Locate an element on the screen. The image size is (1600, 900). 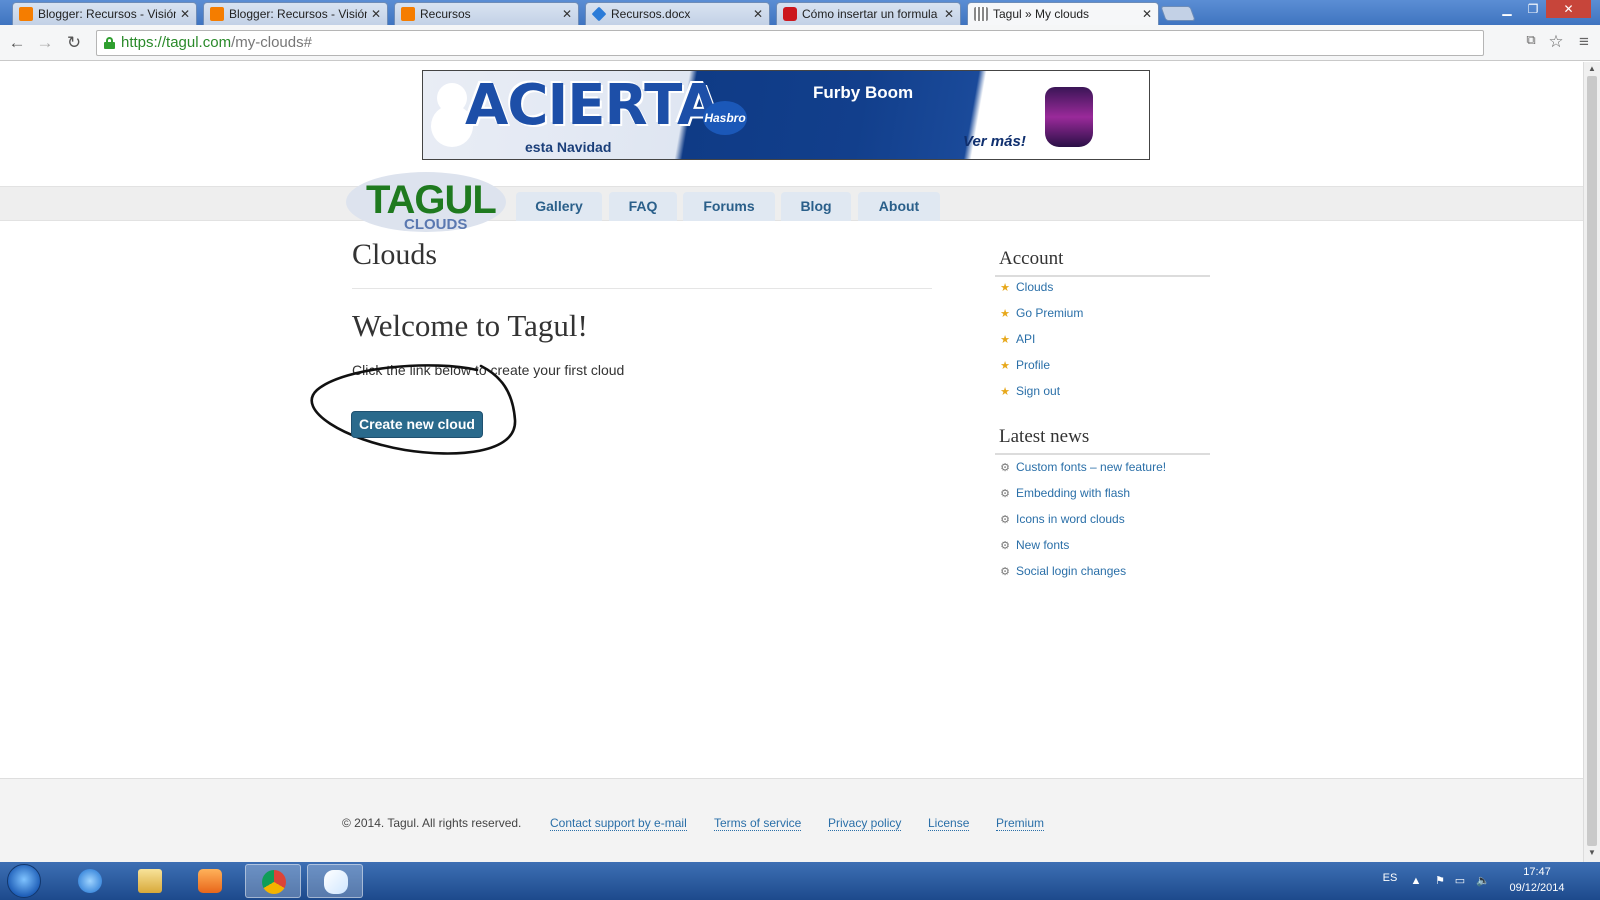
vertical-scrollbar: ▲ ▼ is located at coordinates (1591, 462).